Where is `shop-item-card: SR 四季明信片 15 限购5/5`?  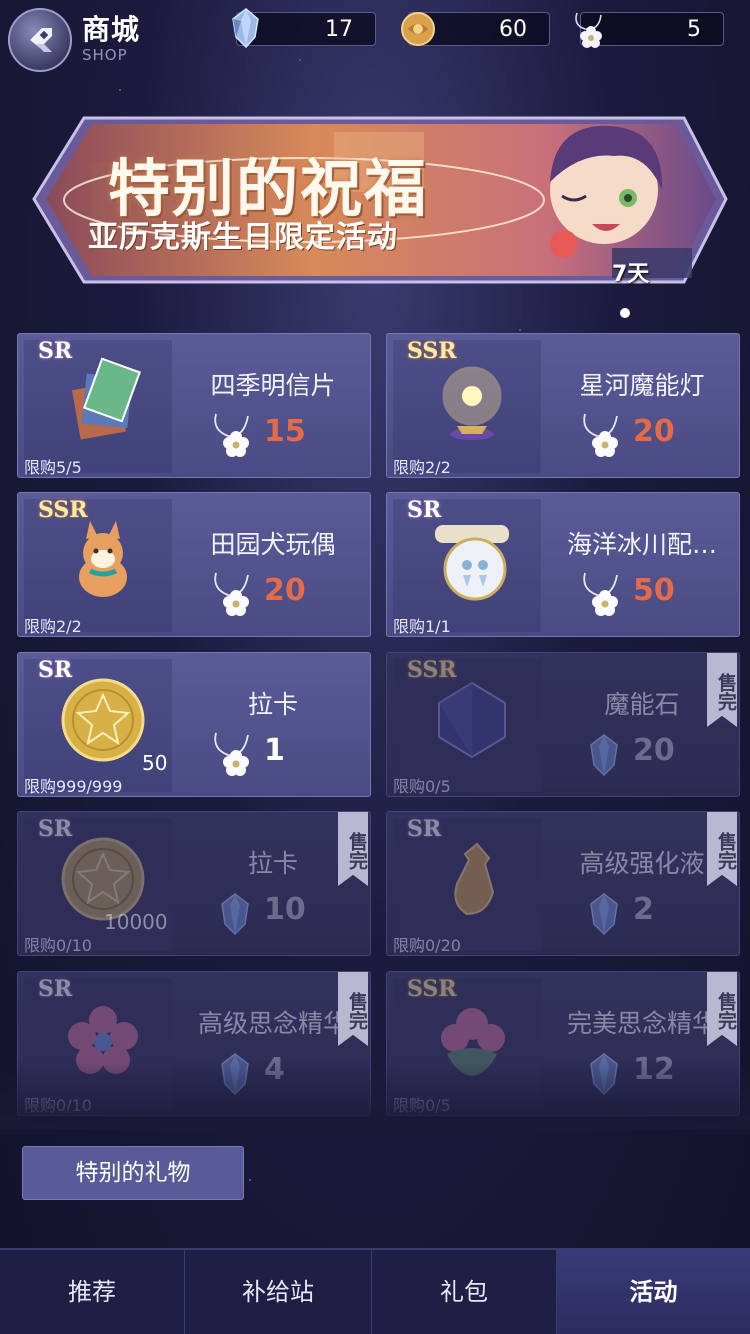 shop-item-card: SR 四季明信片 15 限购5/5 is located at coordinates (194, 405).